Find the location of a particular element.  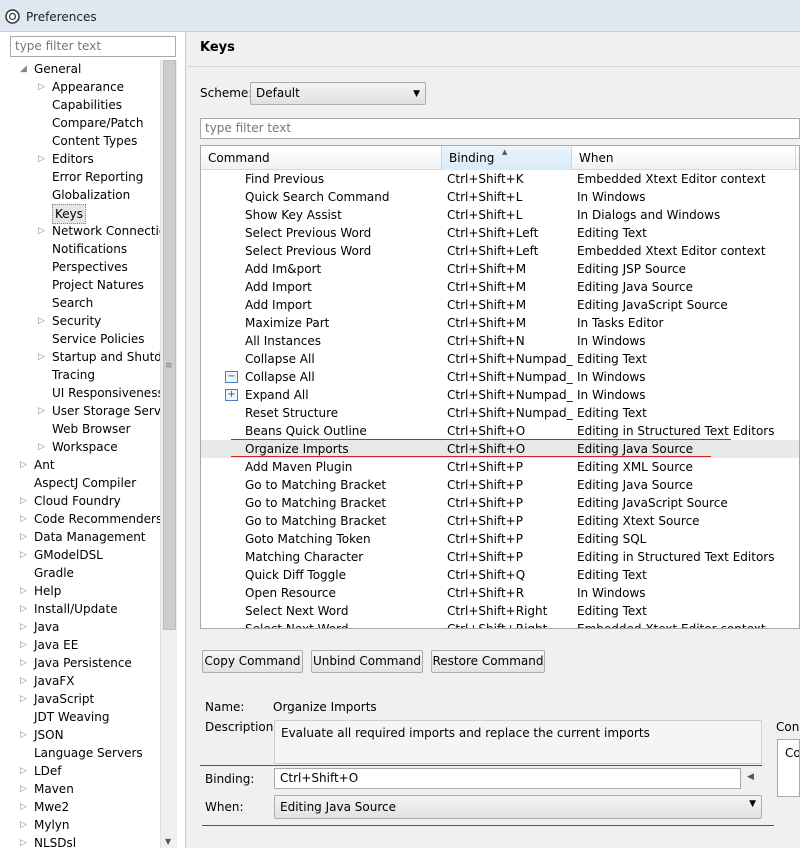

tree-item: ▷ Java EE is located at coordinates (80, 645).